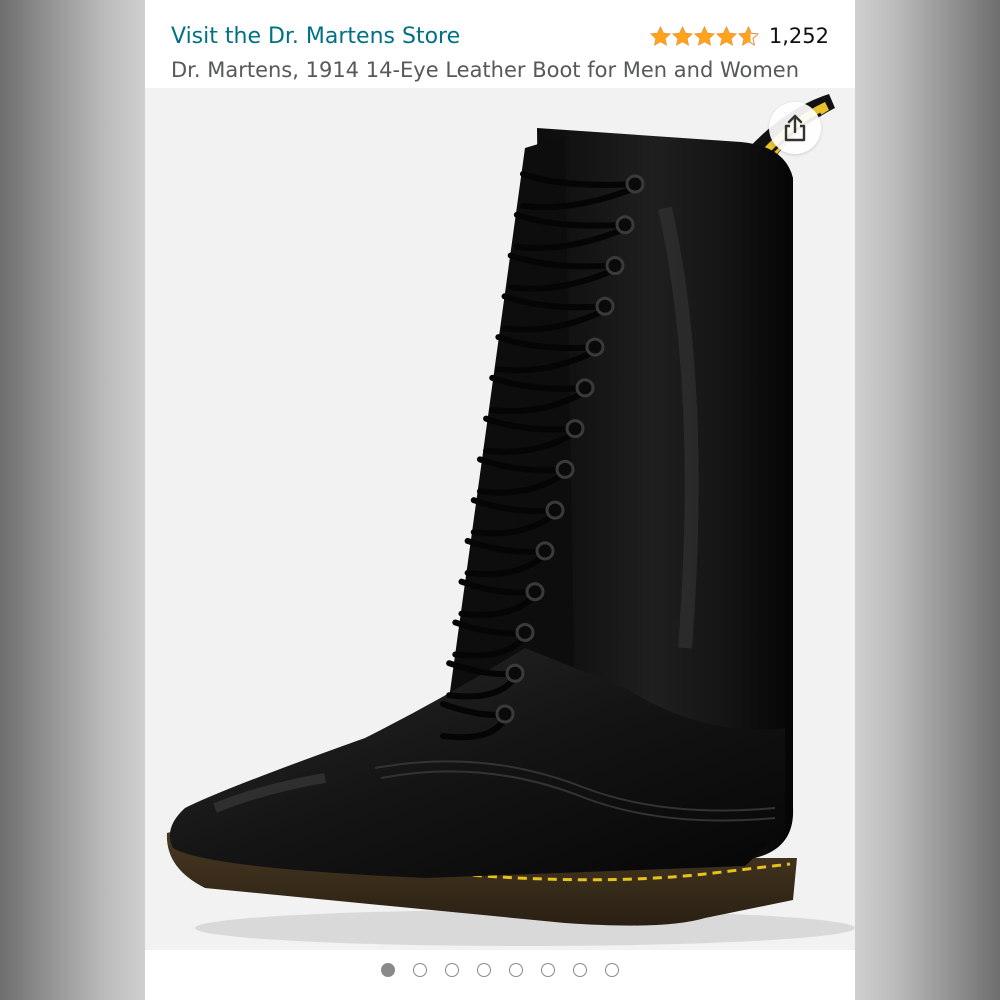  I want to click on share-button, so click(795, 128).